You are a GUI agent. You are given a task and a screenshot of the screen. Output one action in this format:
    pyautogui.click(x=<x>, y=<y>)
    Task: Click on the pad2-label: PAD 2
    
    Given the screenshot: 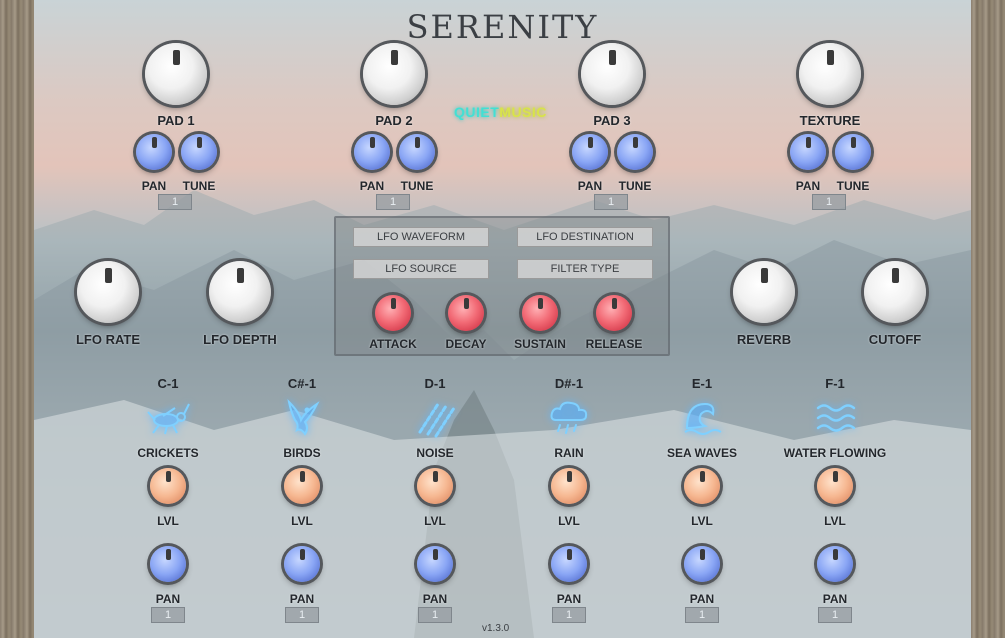 What is the action you would take?
    pyautogui.click(x=394, y=120)
    